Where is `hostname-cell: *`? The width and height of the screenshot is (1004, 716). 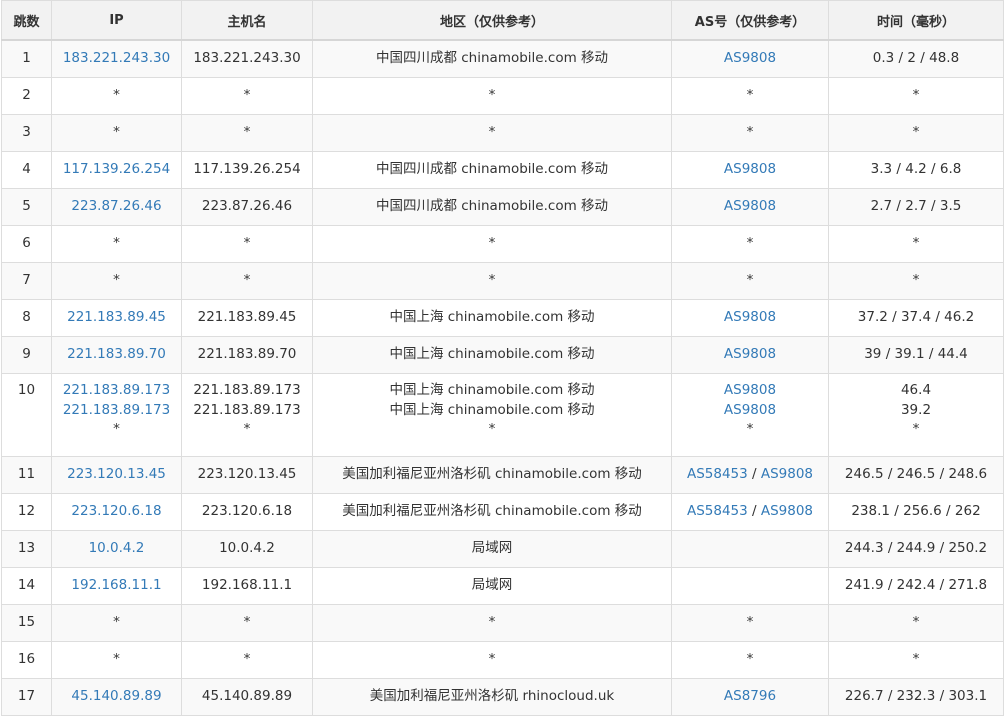 hostname-cell: * is located at coordinates (247, 660).